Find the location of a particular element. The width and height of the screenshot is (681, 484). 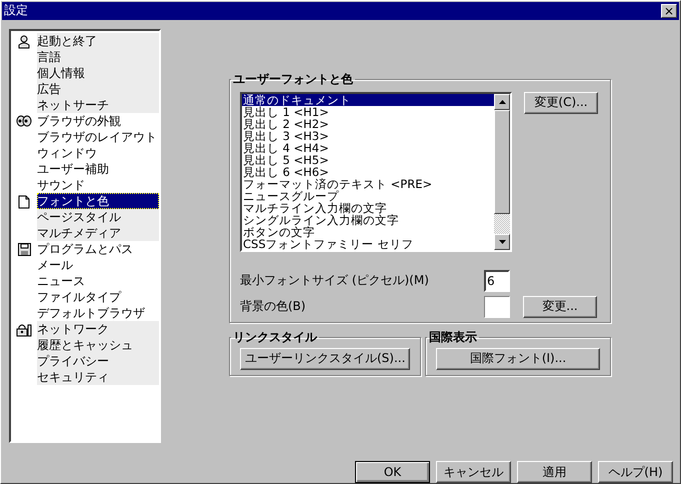

list-item: シングルライン入力欄の文字 is located at coordinates (368, 220).